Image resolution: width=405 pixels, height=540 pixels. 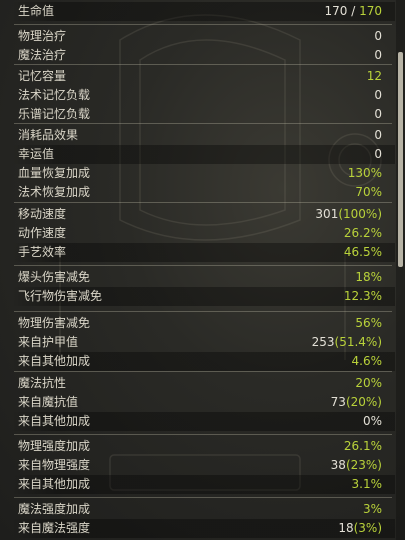 I want to click on stat-row: 记忆容量 12, so click(x=197, y=76).